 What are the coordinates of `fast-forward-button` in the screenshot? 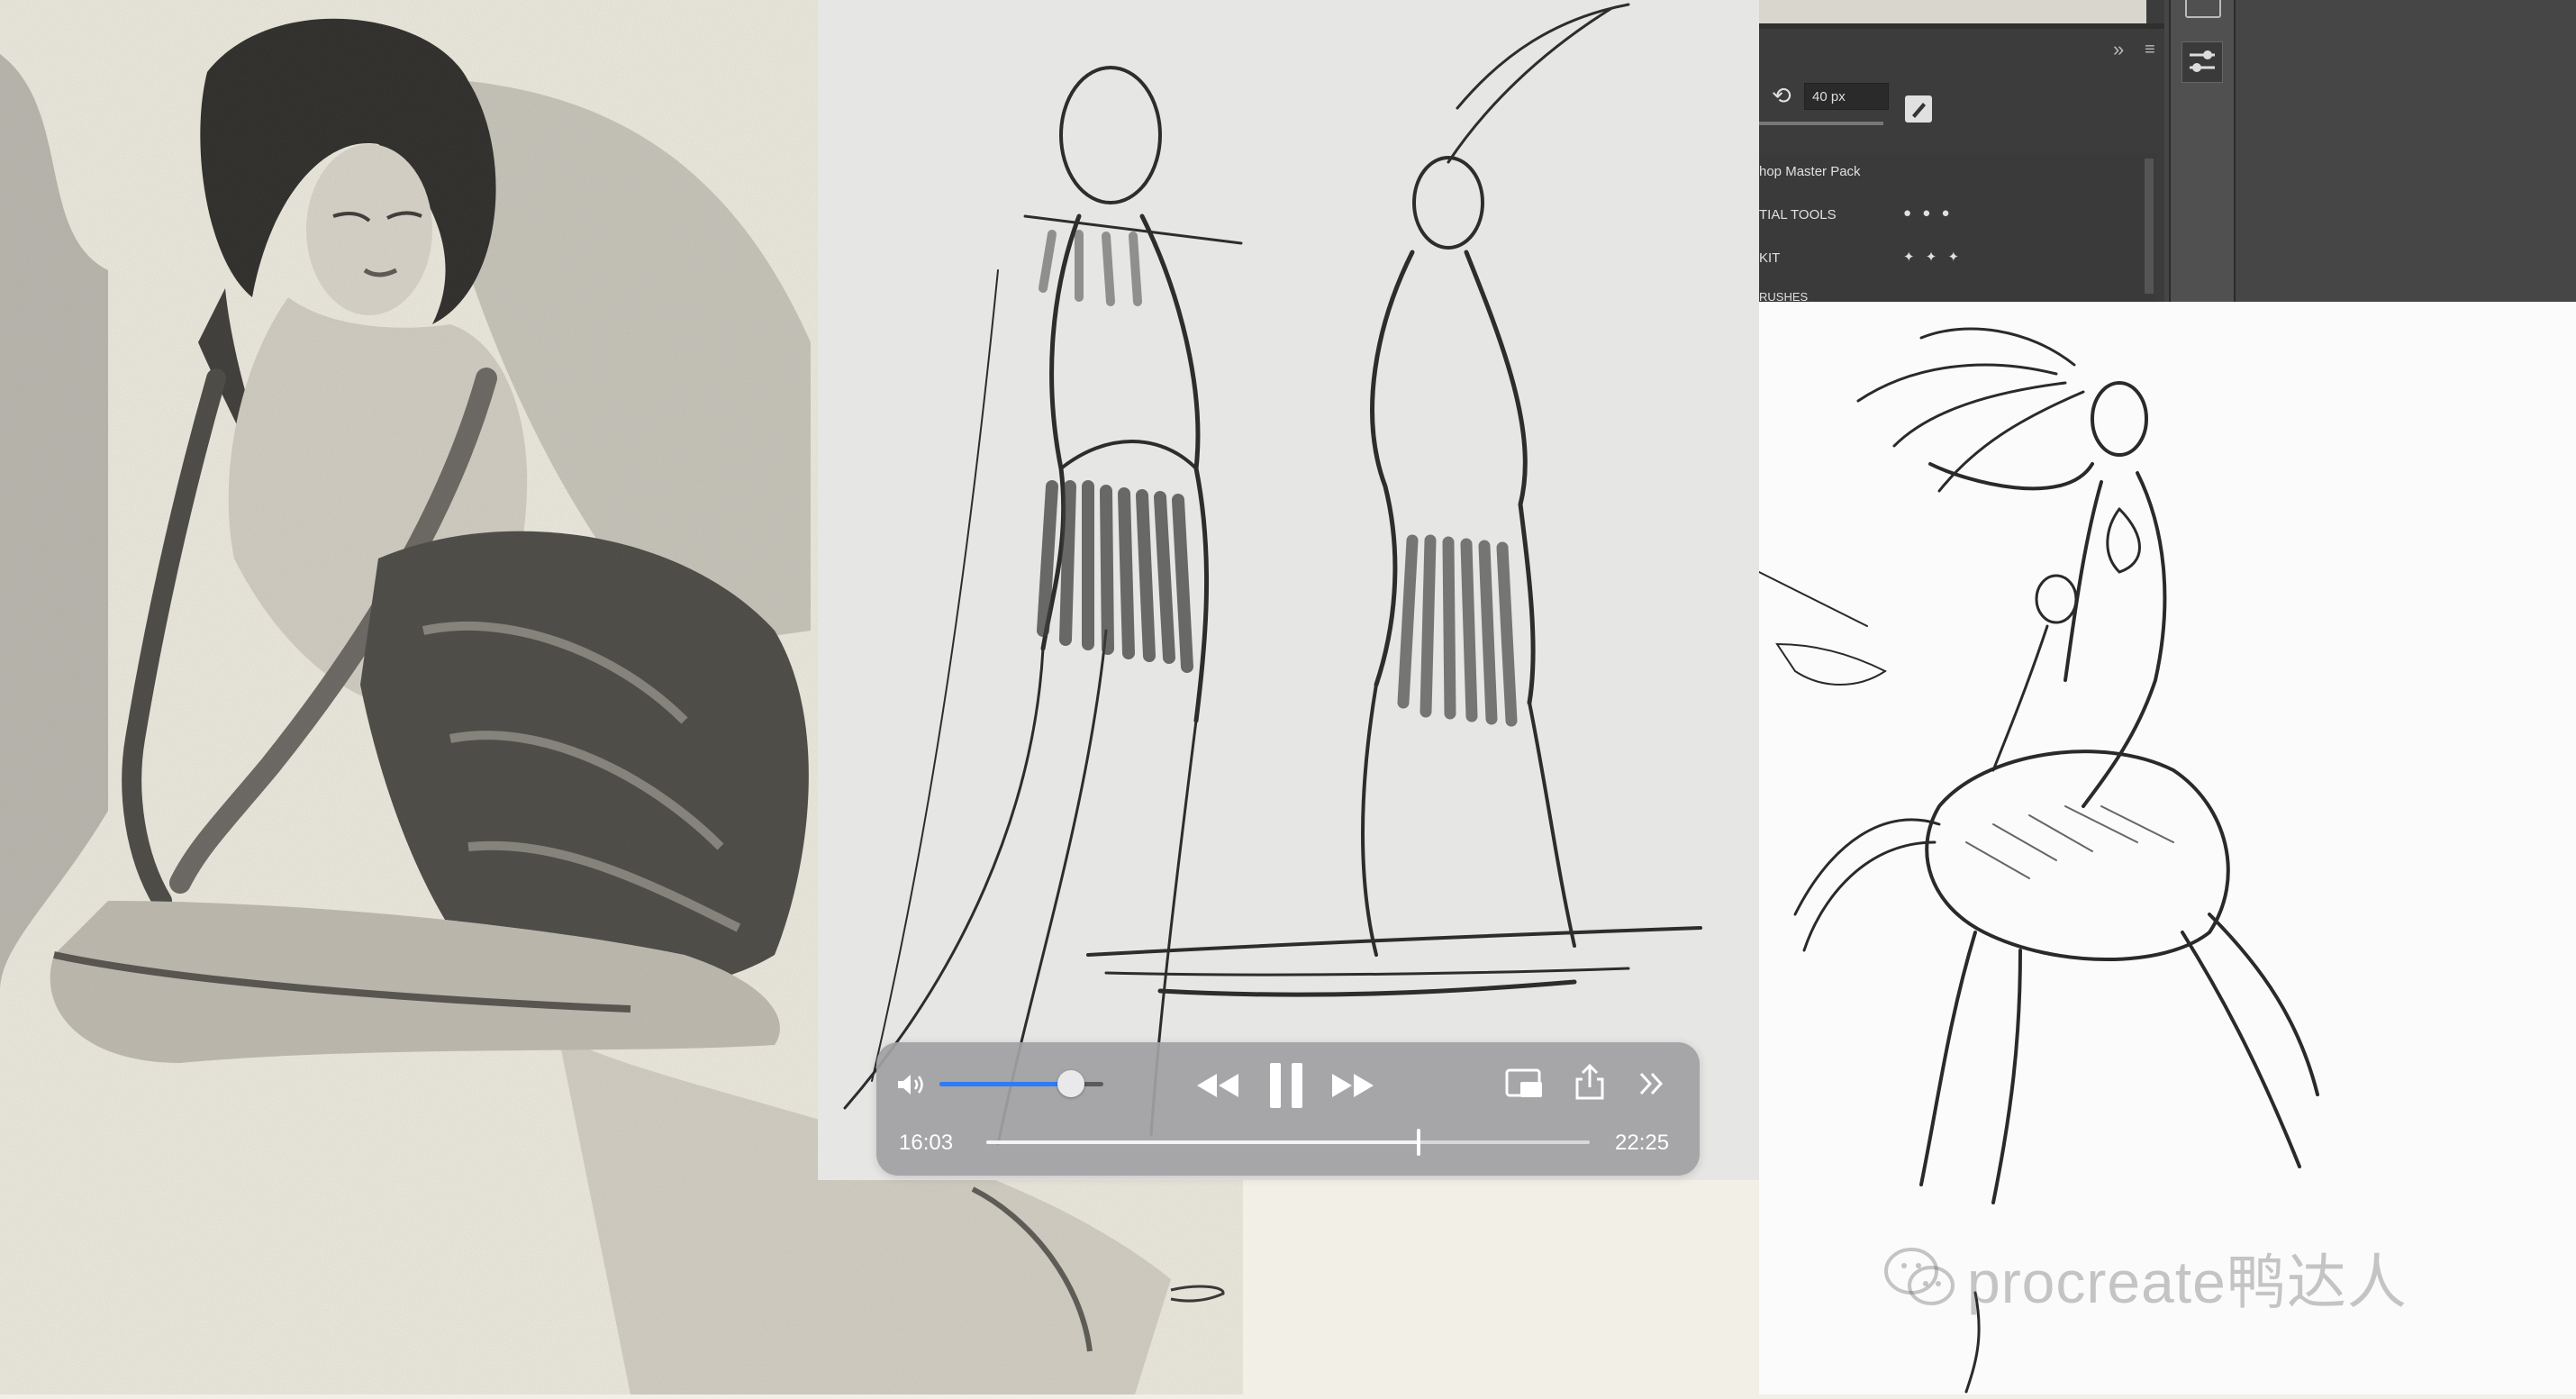 It's located at (1353, 1085).